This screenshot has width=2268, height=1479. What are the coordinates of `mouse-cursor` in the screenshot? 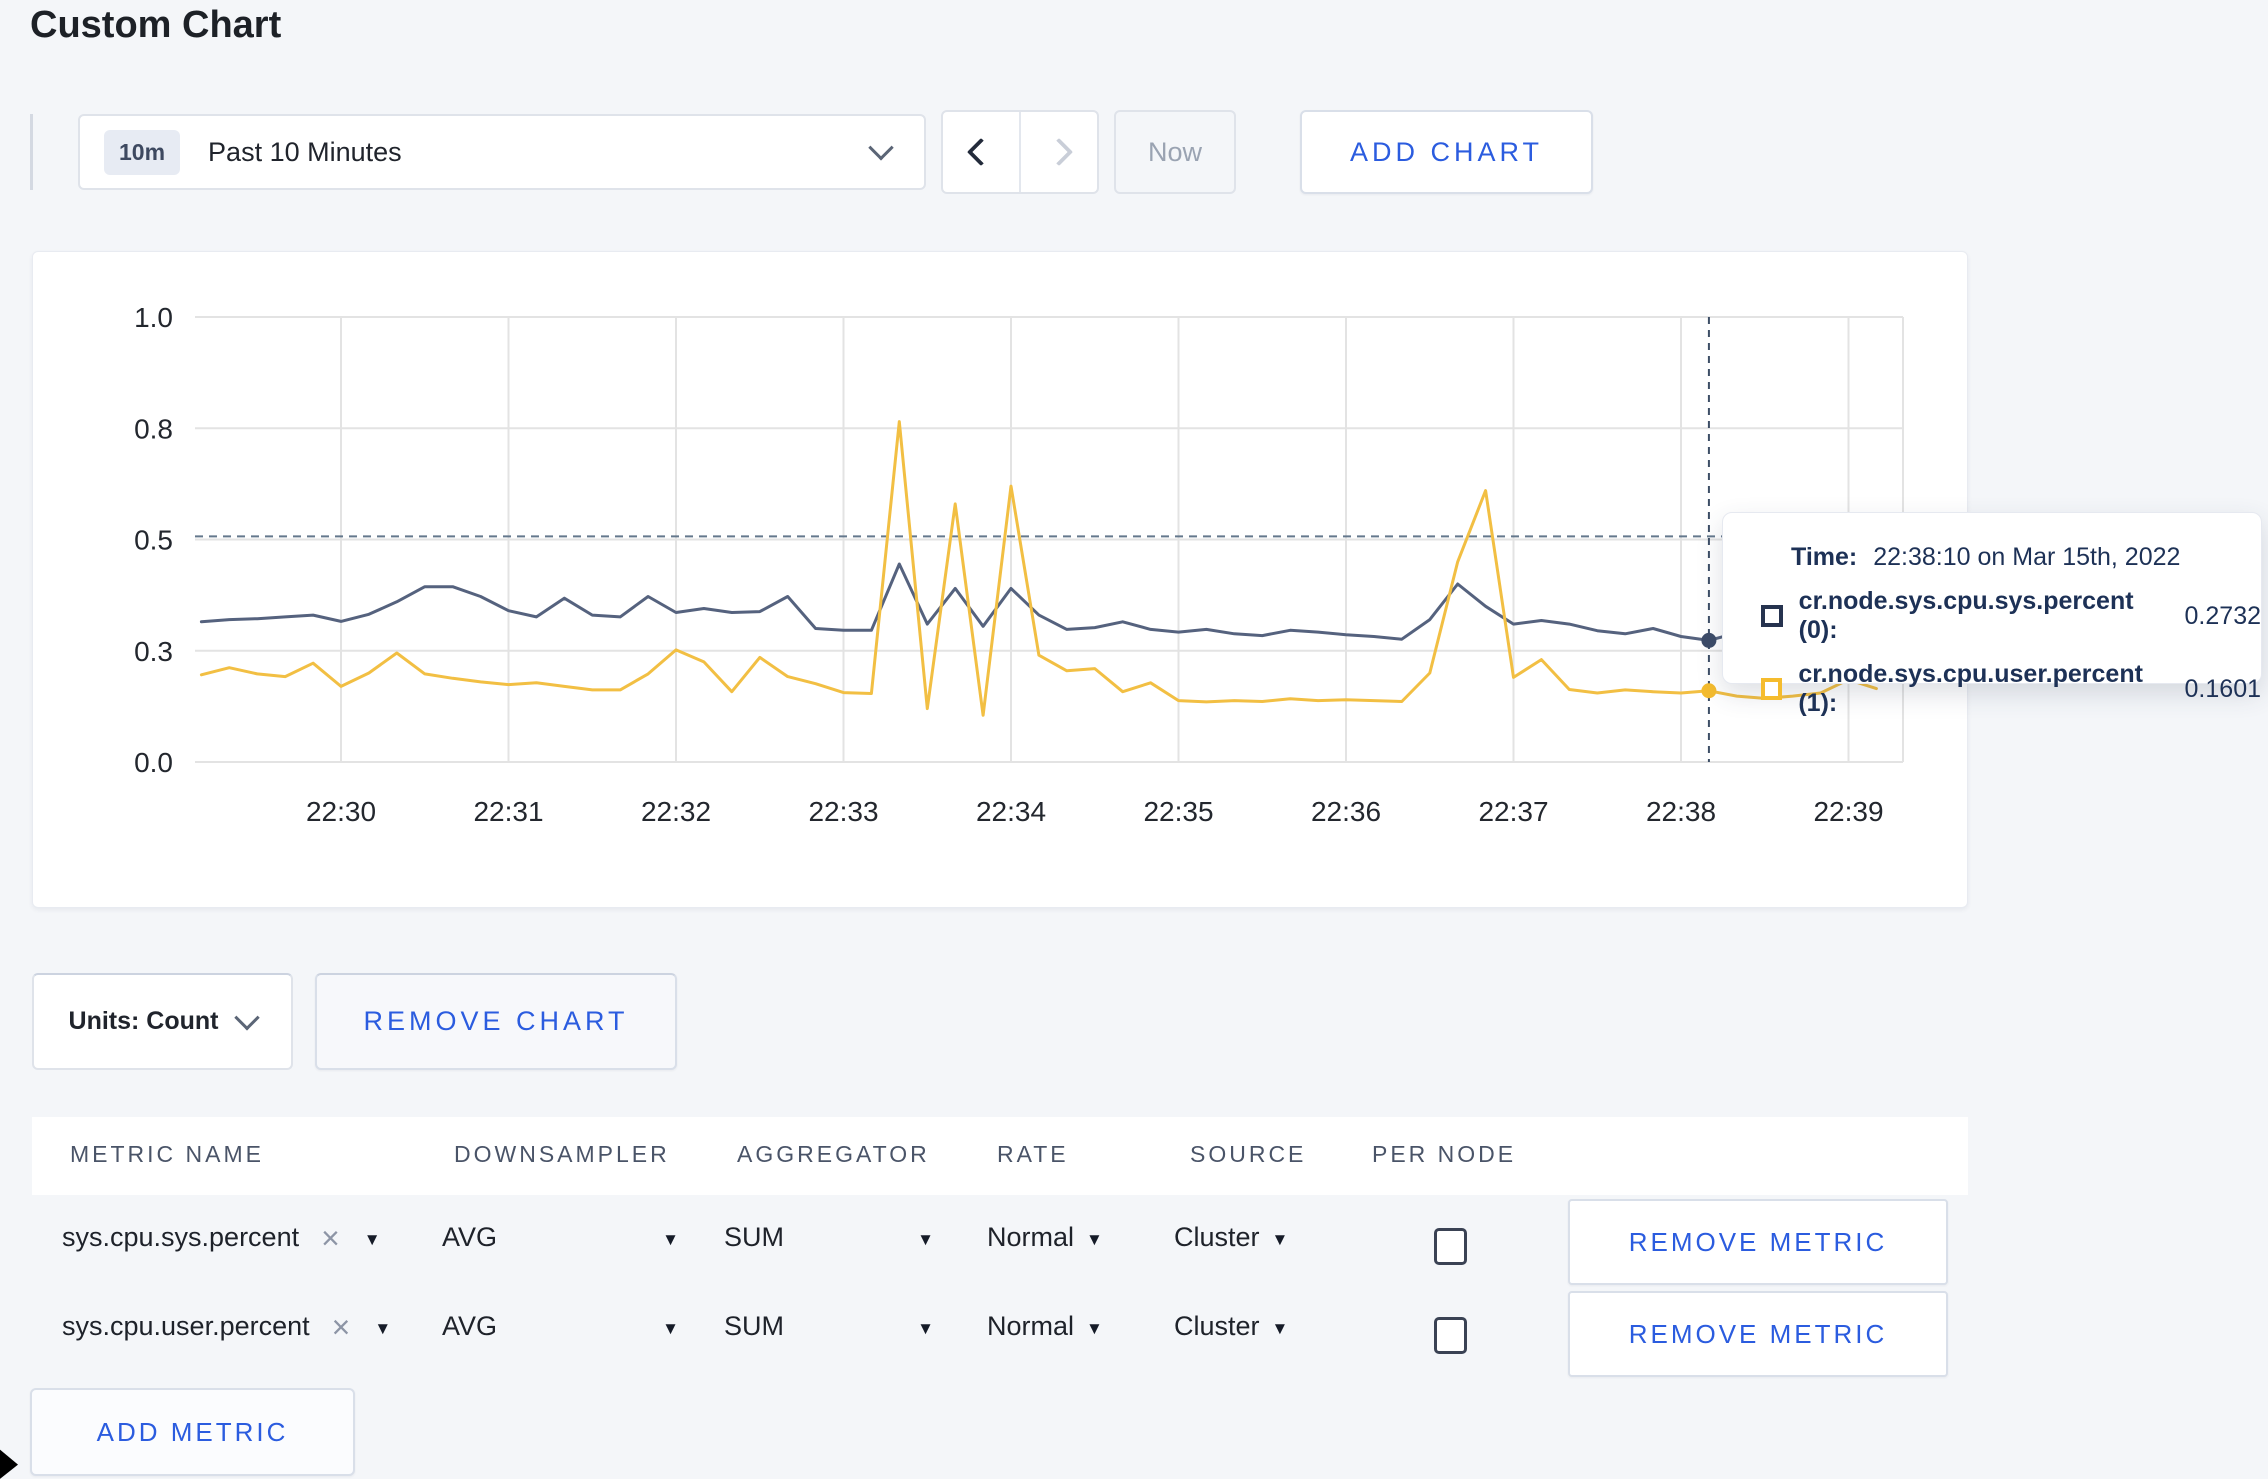 It's located at (9, 1461).